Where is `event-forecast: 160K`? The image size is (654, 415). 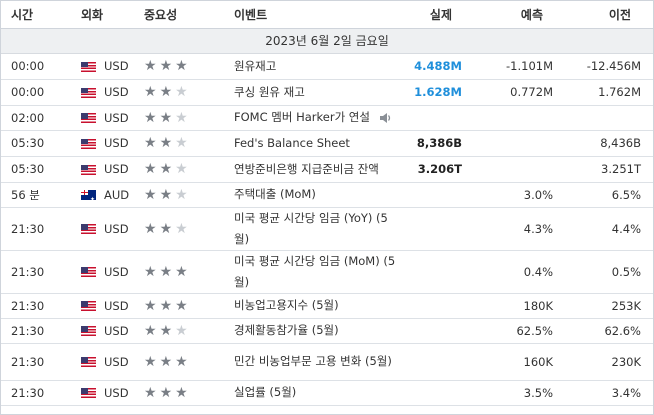 event-forecast: 160K is located at coordinates (519, 362).